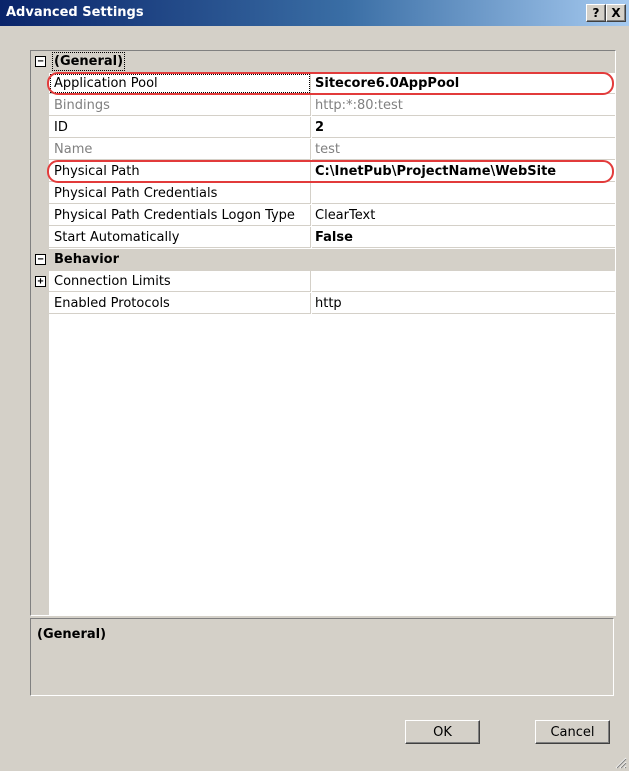 Image resolution: width=629 pixels, height=771 pixels. Describe the element at coordinates (463, 215) in the screenshot. I see `property-value: ClearText` at that location.